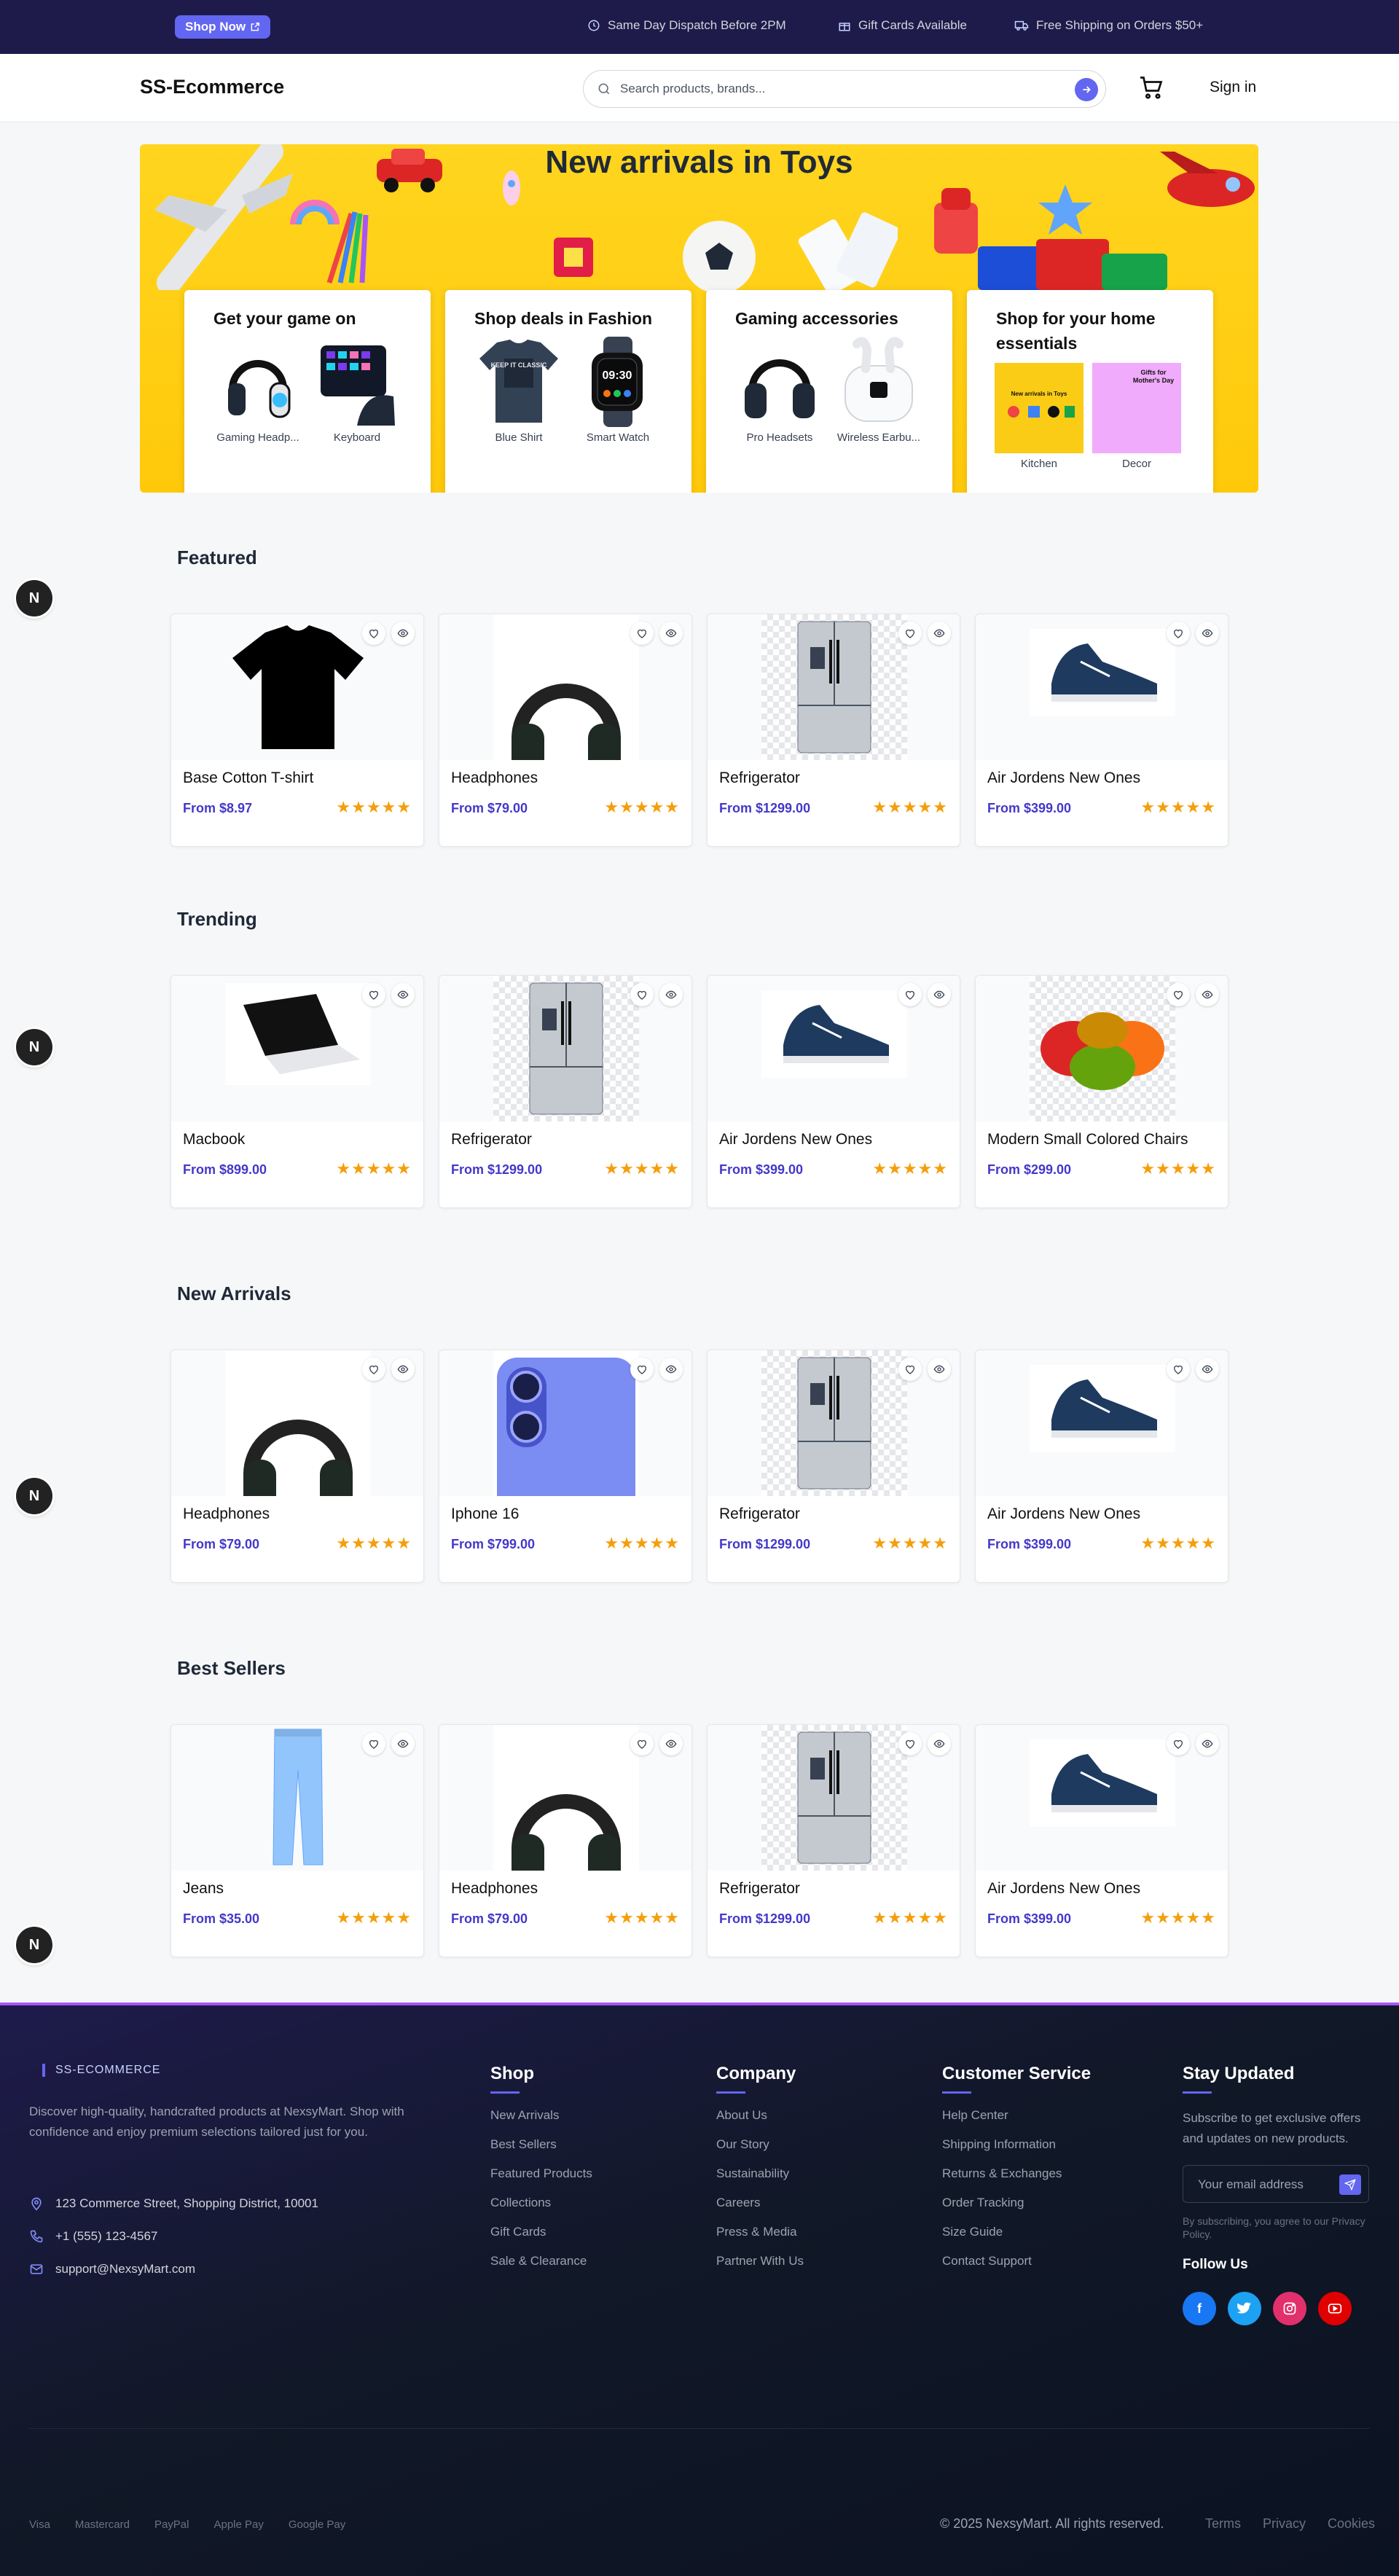  What do you see at coordinates (1284, 2524) in the screenshot?
I see `footer-link: Privacy` at bounding box center [1284, 2524].